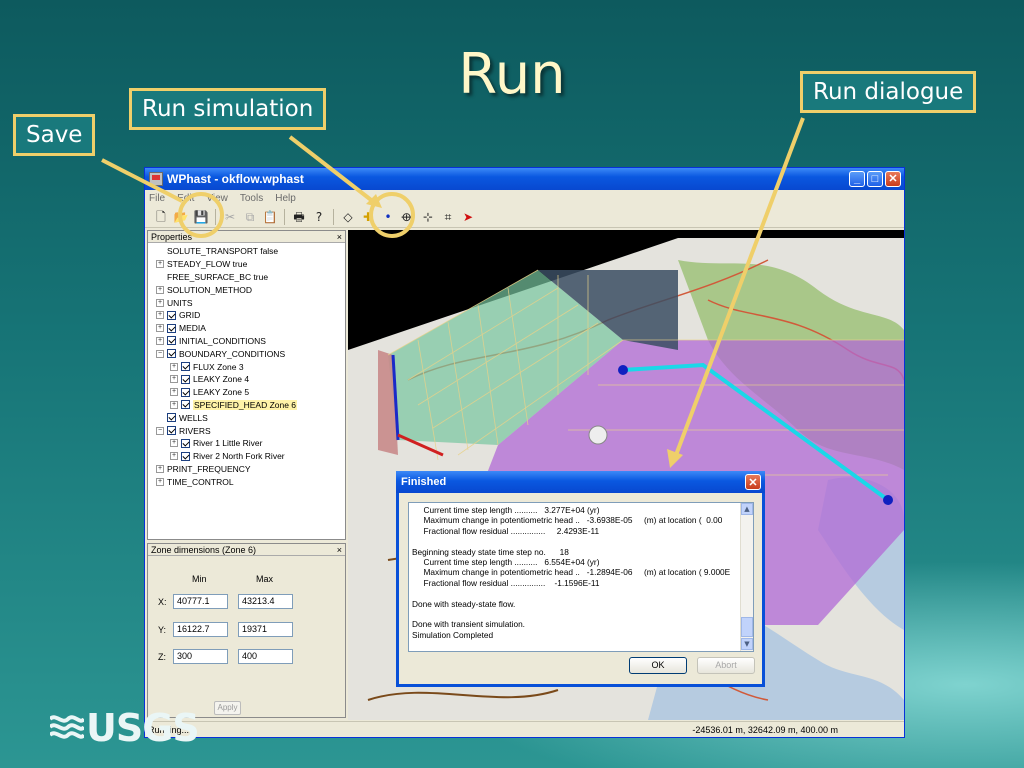 This screenshot has width=1024, height=768. Describe the element at coordinates (246, 443) in the screenshot. I see `tree-item: + River 1 Little River` at that location.